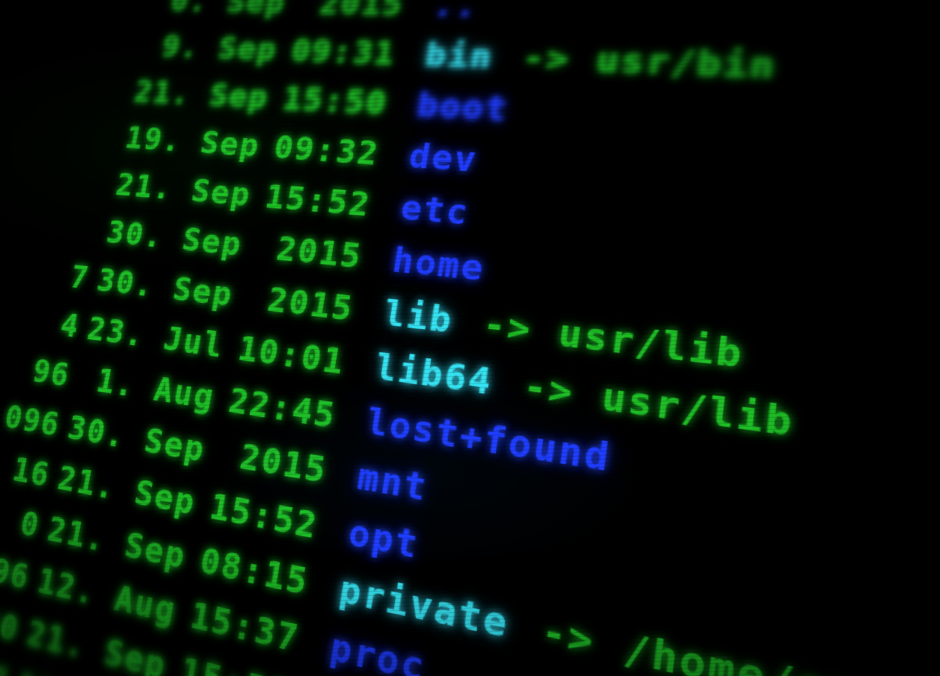 The width and height of the screenshot is (940, 676). What do you see at coordinates (463, 107) in the screenshot?
I see `entry-name: boot` at bounding box center [463, 107].